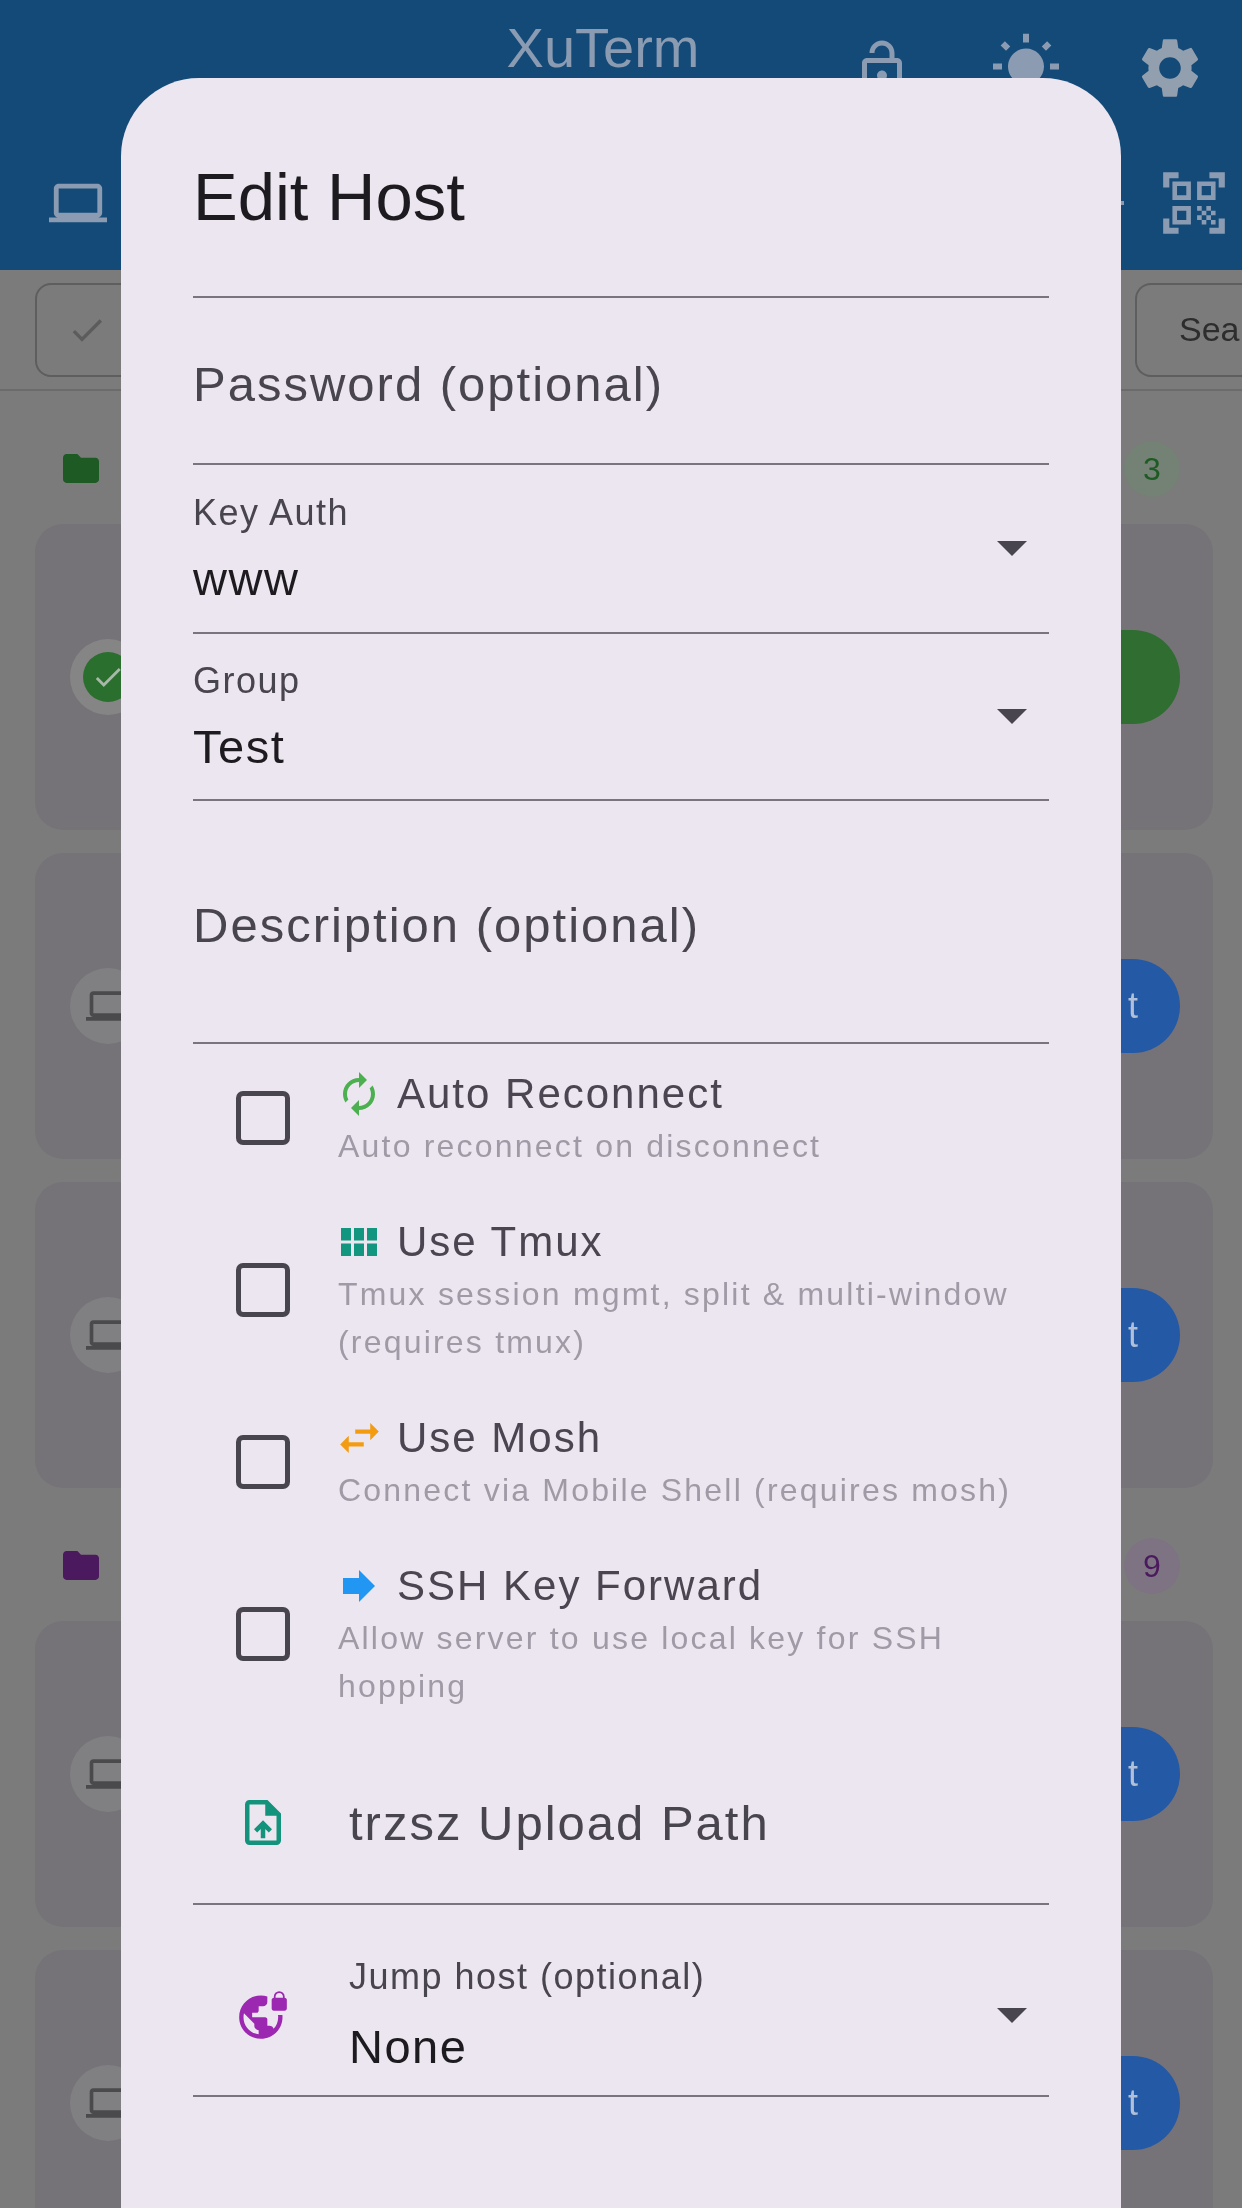 This screenshot has height=2208, width=1242. What do you see at coordinates (603, 48) in the screenshot?
I see `app-title: XuTerm` at bounding box center [603, 48].